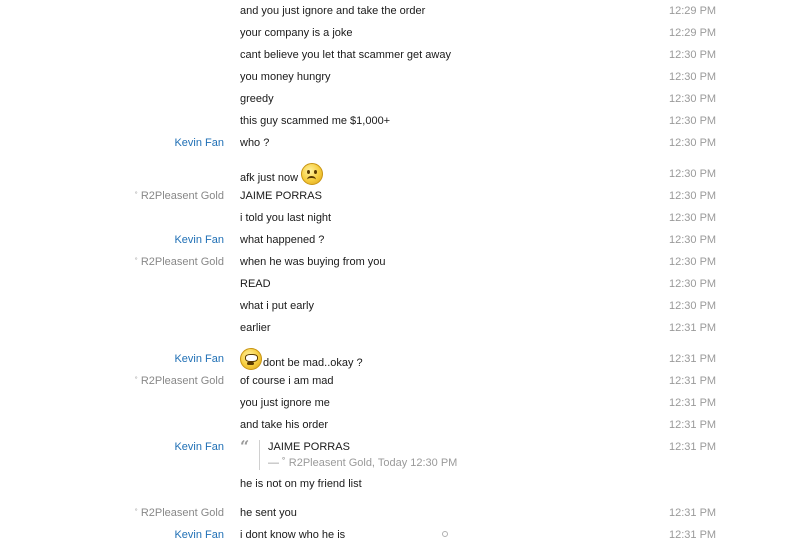 Image resolution: width=788 pixels, height=546 pixels. Describe the element at coordinates (333, 11) in the screenshot. I see `message-text: and you just ignore and take the order` at that location.